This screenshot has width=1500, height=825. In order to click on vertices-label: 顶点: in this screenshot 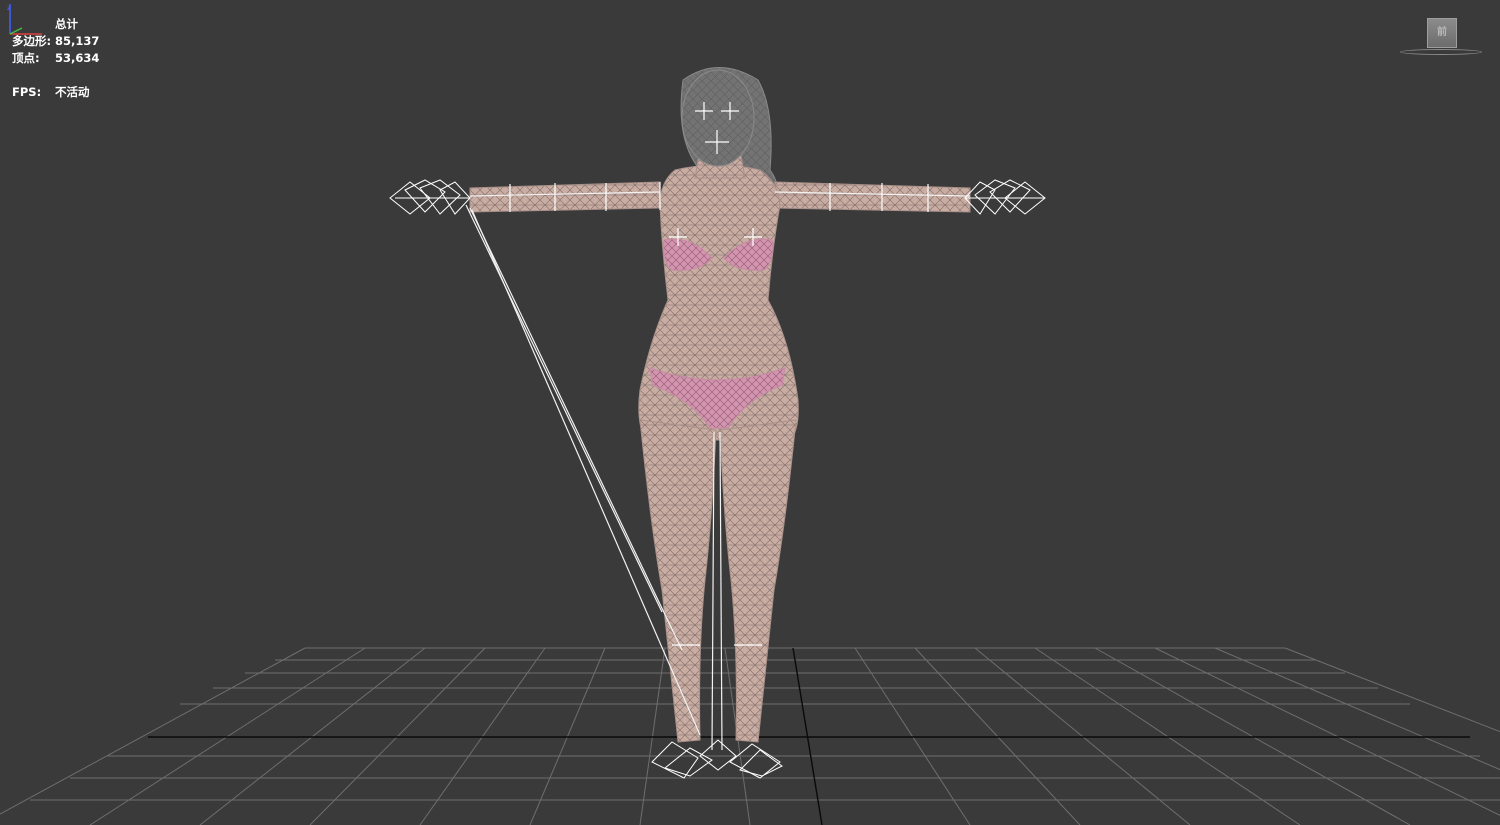, I will do `click(26, 58)`.